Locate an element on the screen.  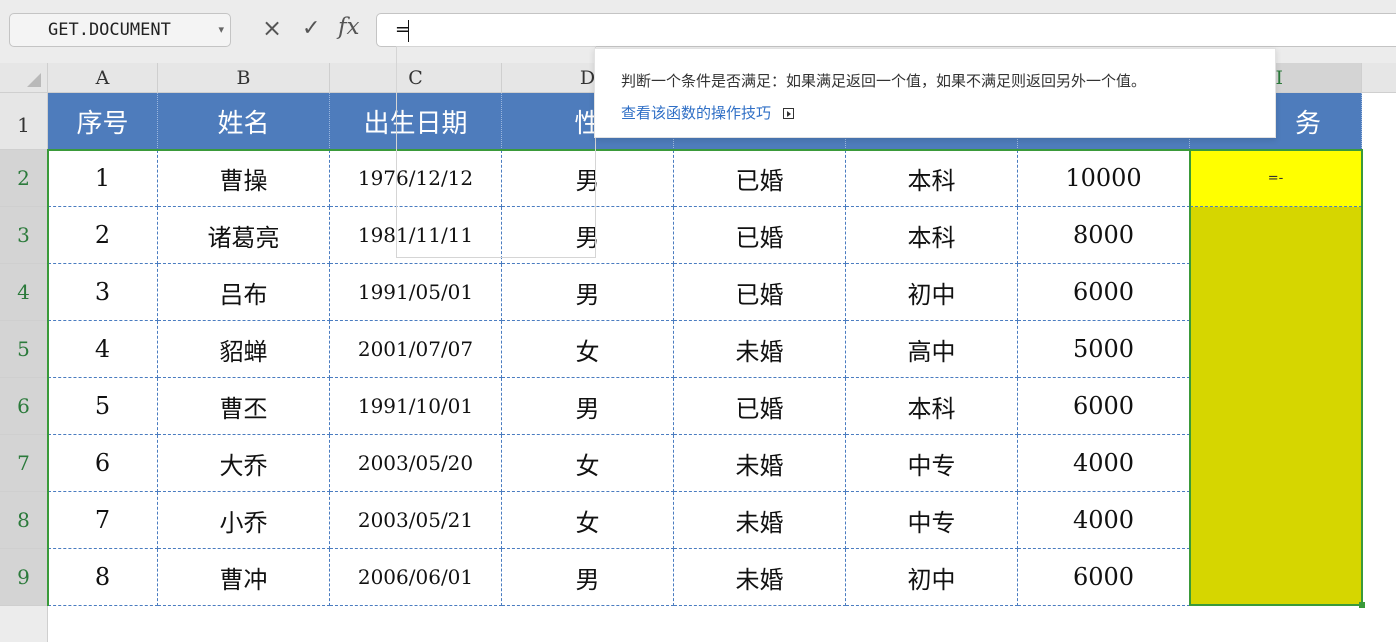
row-header-5: 5 is located at coordinates (24, 349).